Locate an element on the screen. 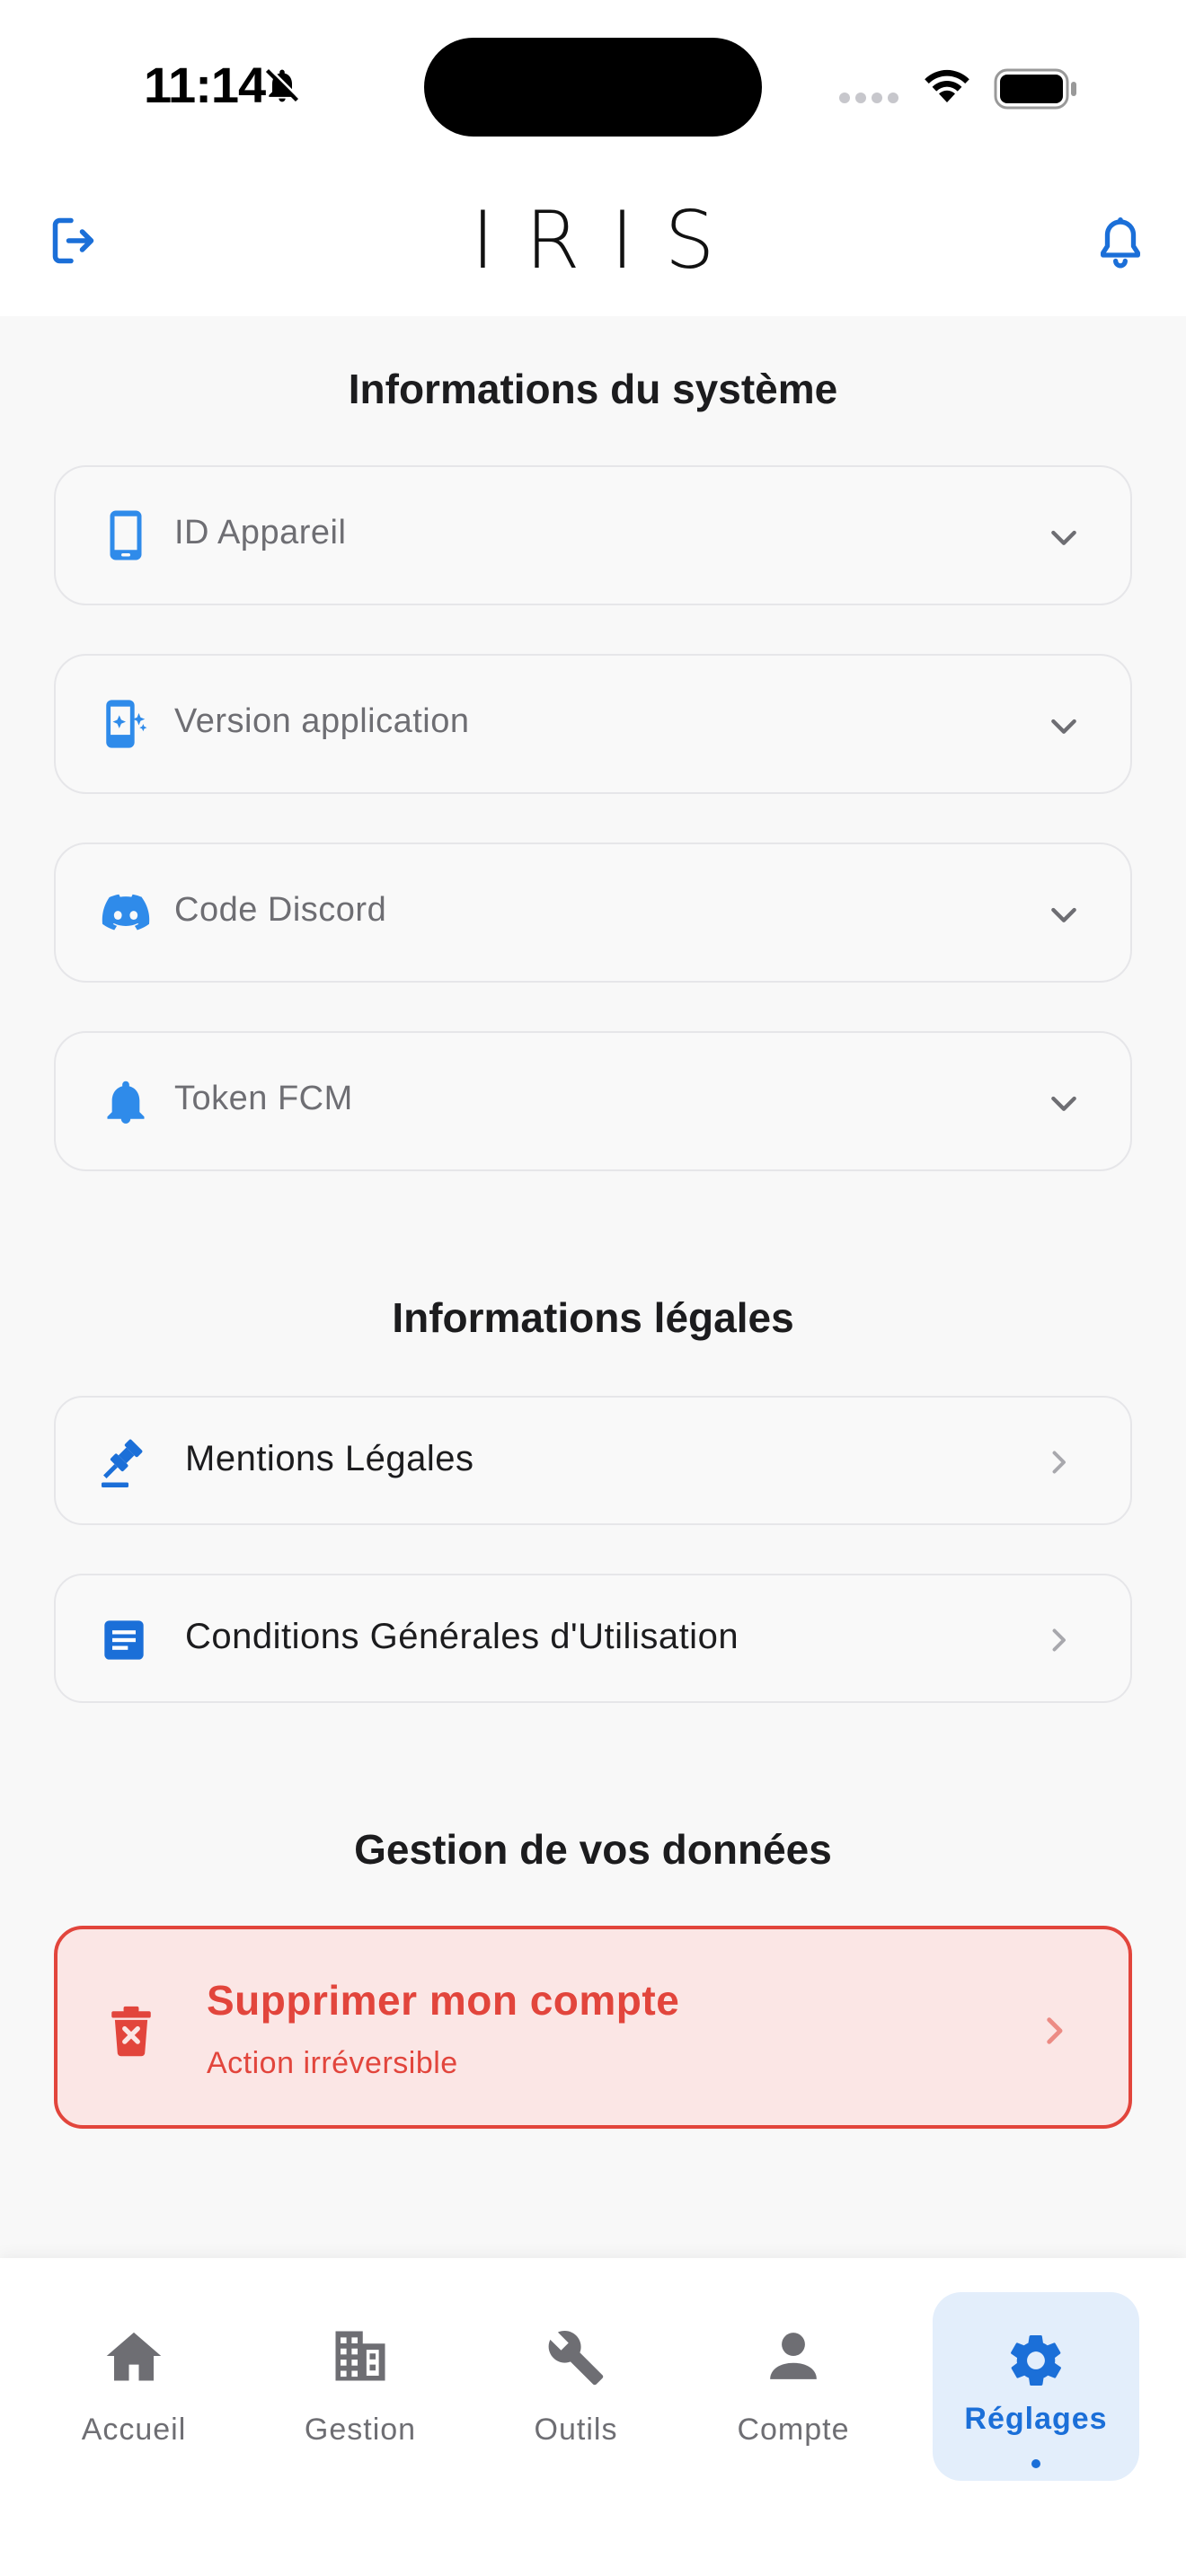  bottom-navigation: Accueil Gestion Outils Compte Réglages is located at coordinates (593, 2417).